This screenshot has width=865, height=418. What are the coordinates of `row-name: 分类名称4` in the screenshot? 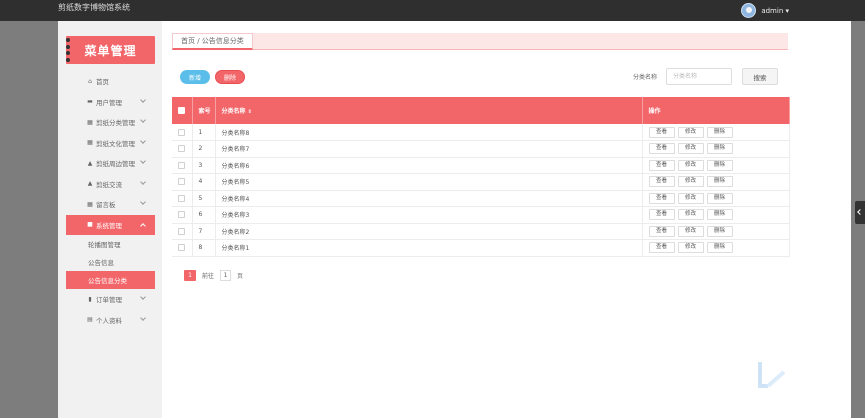 It's located at (429, 198).